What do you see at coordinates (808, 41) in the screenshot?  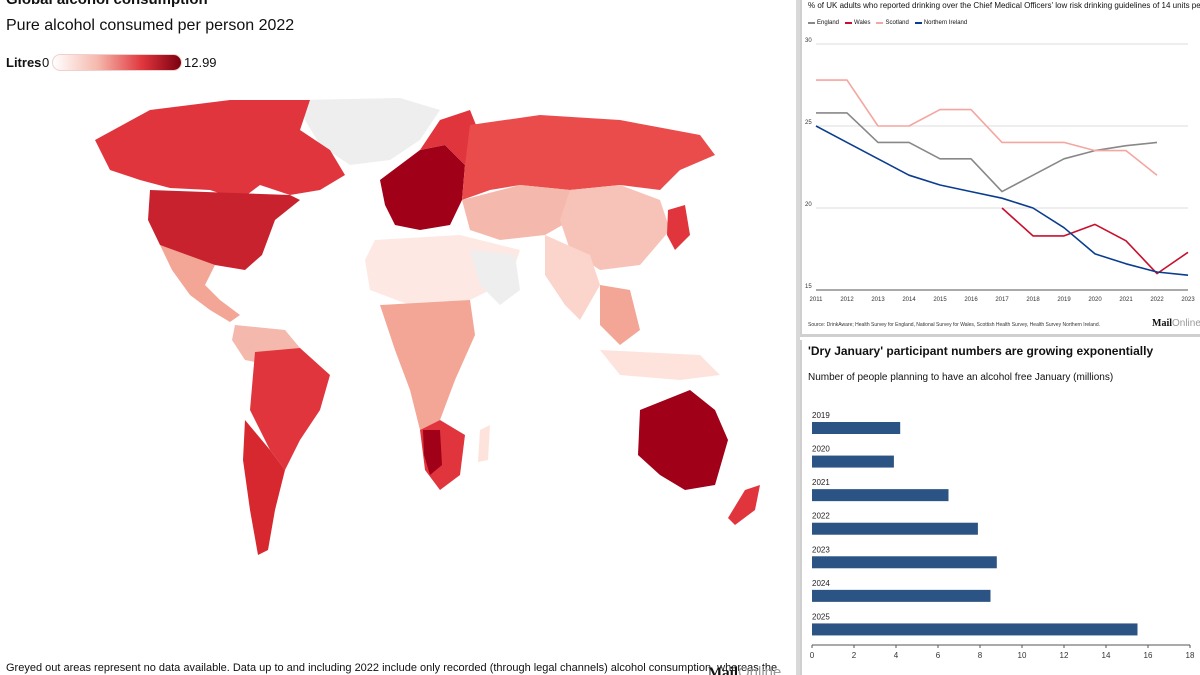 I see `y-tick-label: 30` at bounding box center [808, 41].